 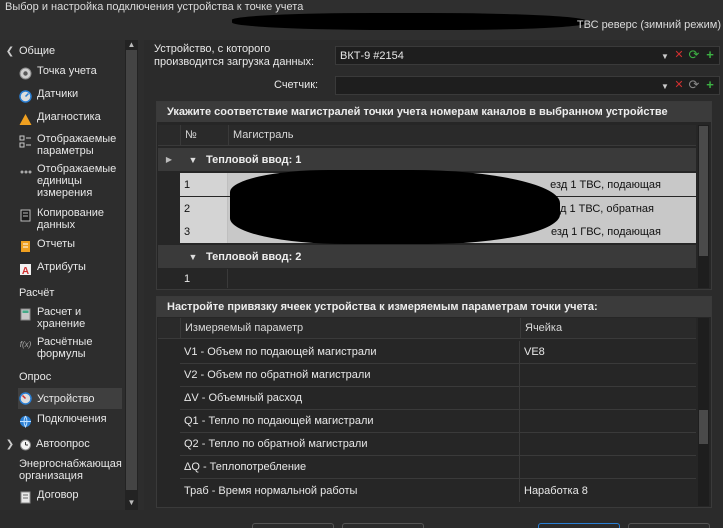 I want to click on contract-icon, so click(x=25, y=497).